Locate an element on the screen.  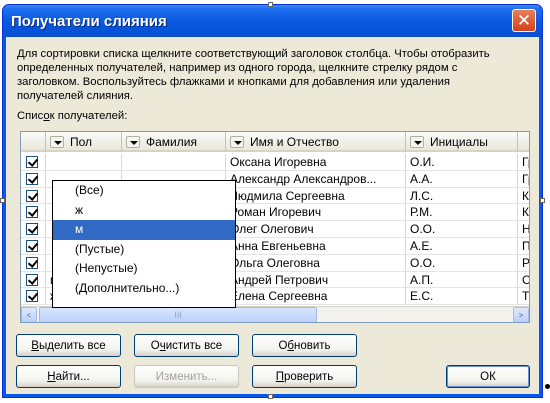
column-header-extra is located at coordinates (523, 142).